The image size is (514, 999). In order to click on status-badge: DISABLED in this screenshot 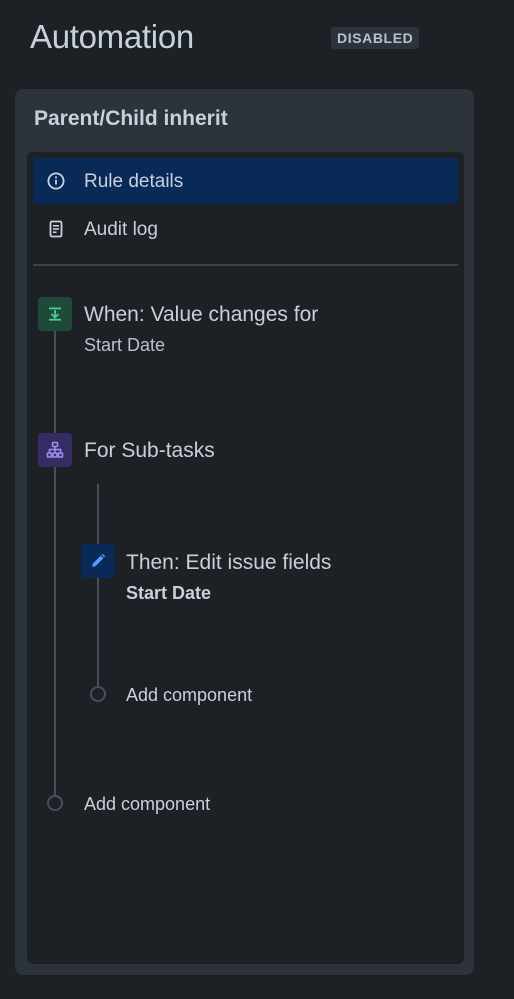, I will do `click(375, 38)`.